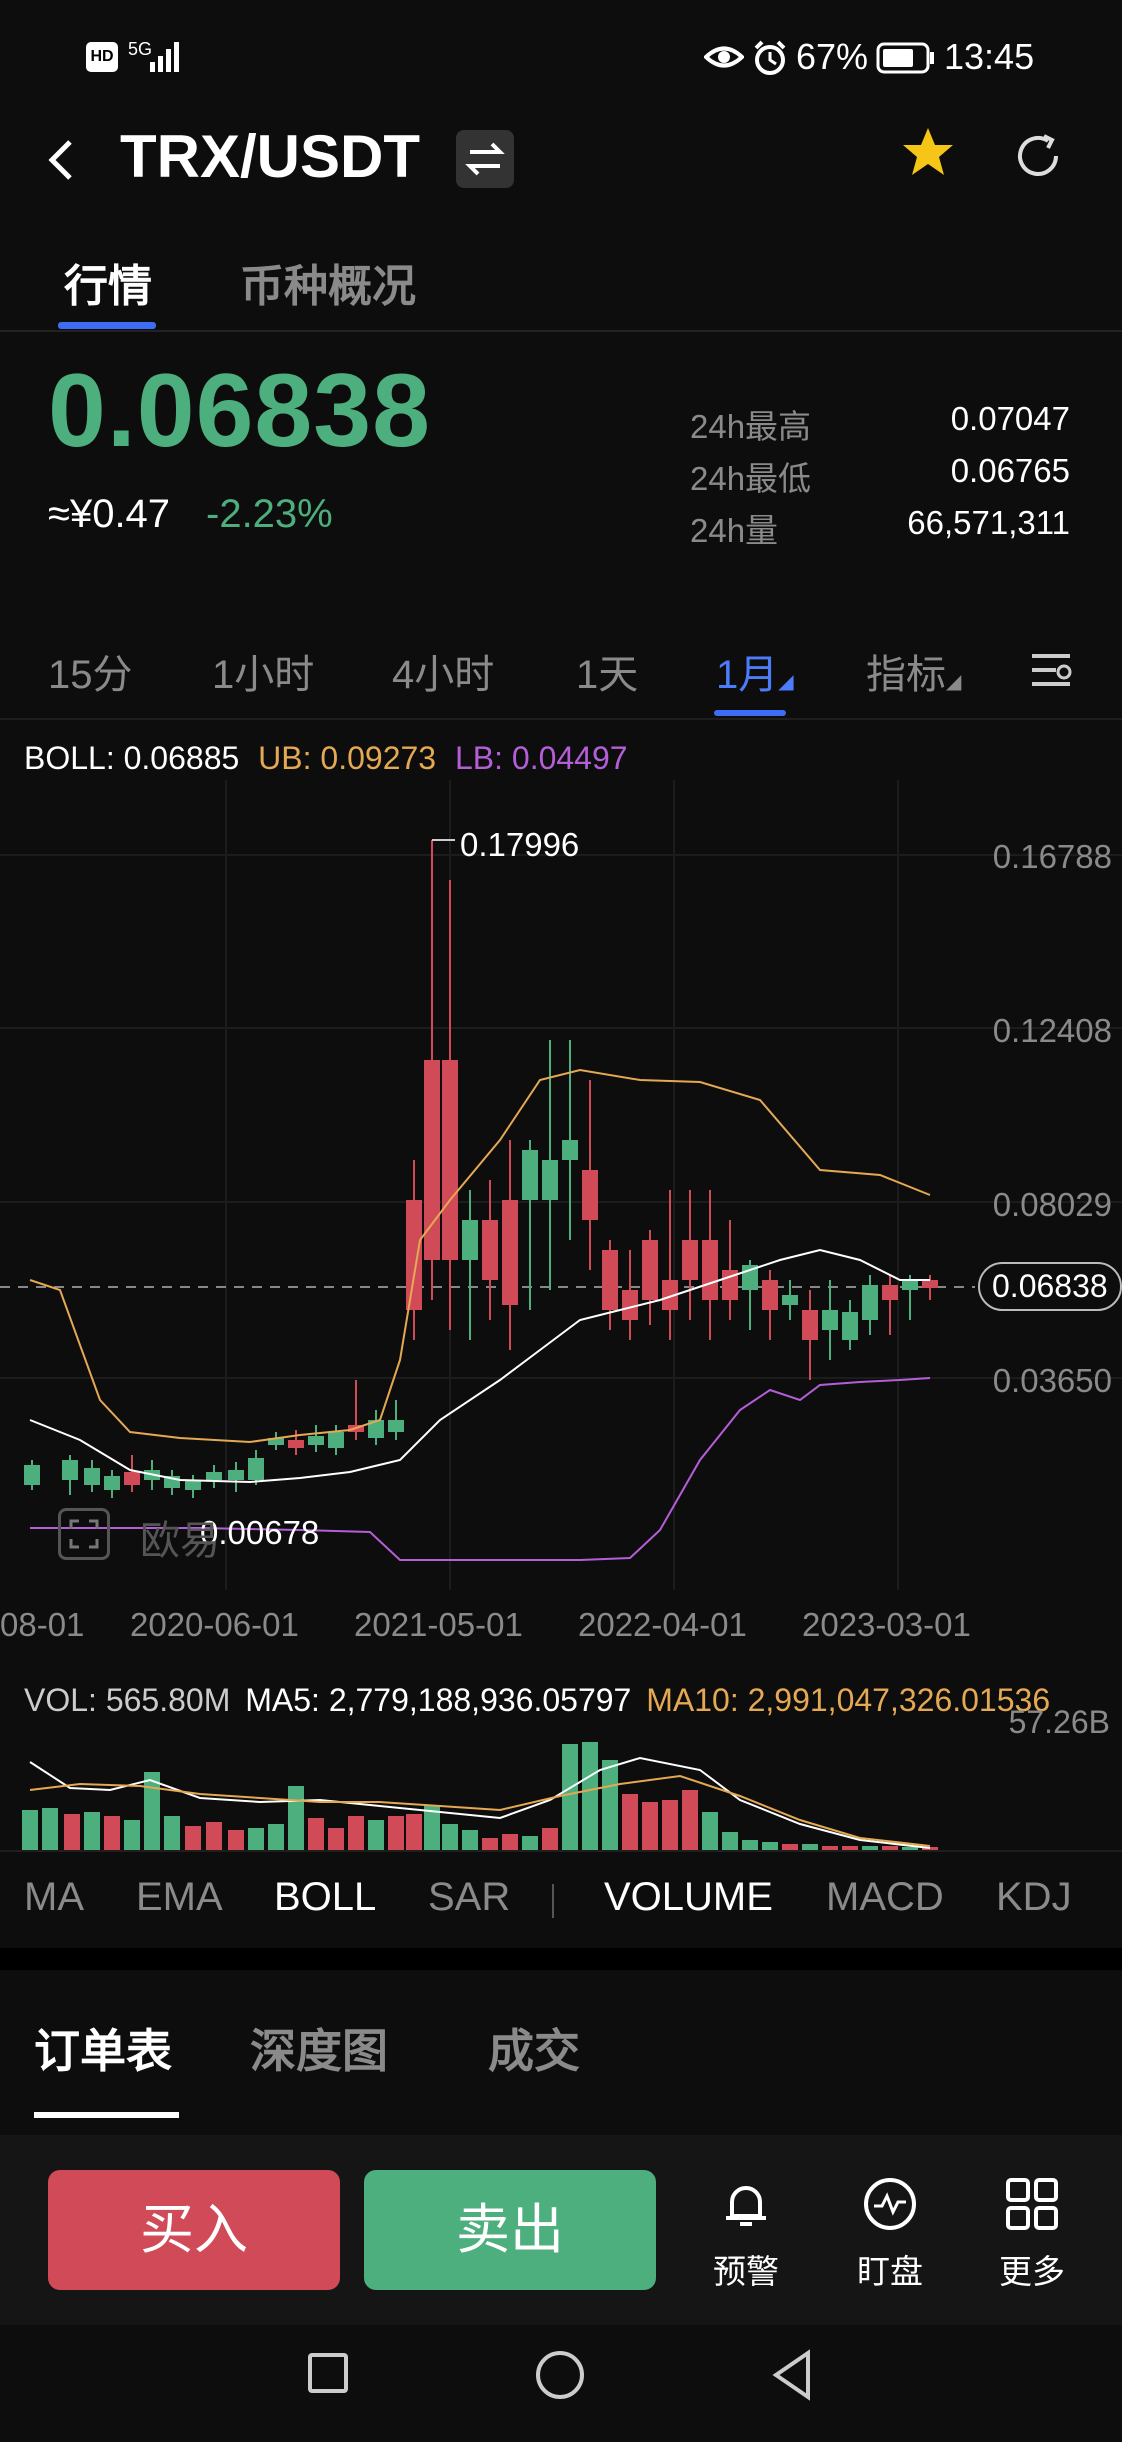  Describe the element at coordinates (534, 2048) in the screenshot. I see `tab-trades: 成交` at that location.